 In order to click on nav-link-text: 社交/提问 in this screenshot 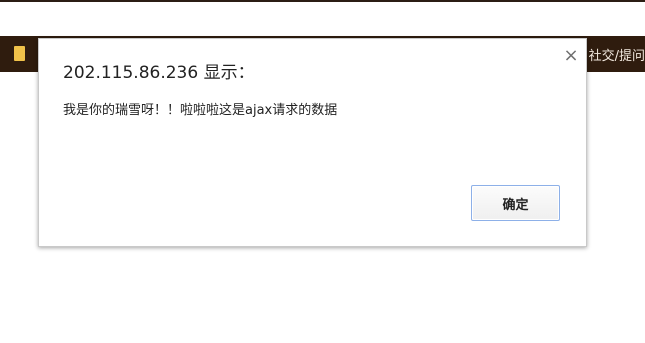, I will do `click(617, 54)`.